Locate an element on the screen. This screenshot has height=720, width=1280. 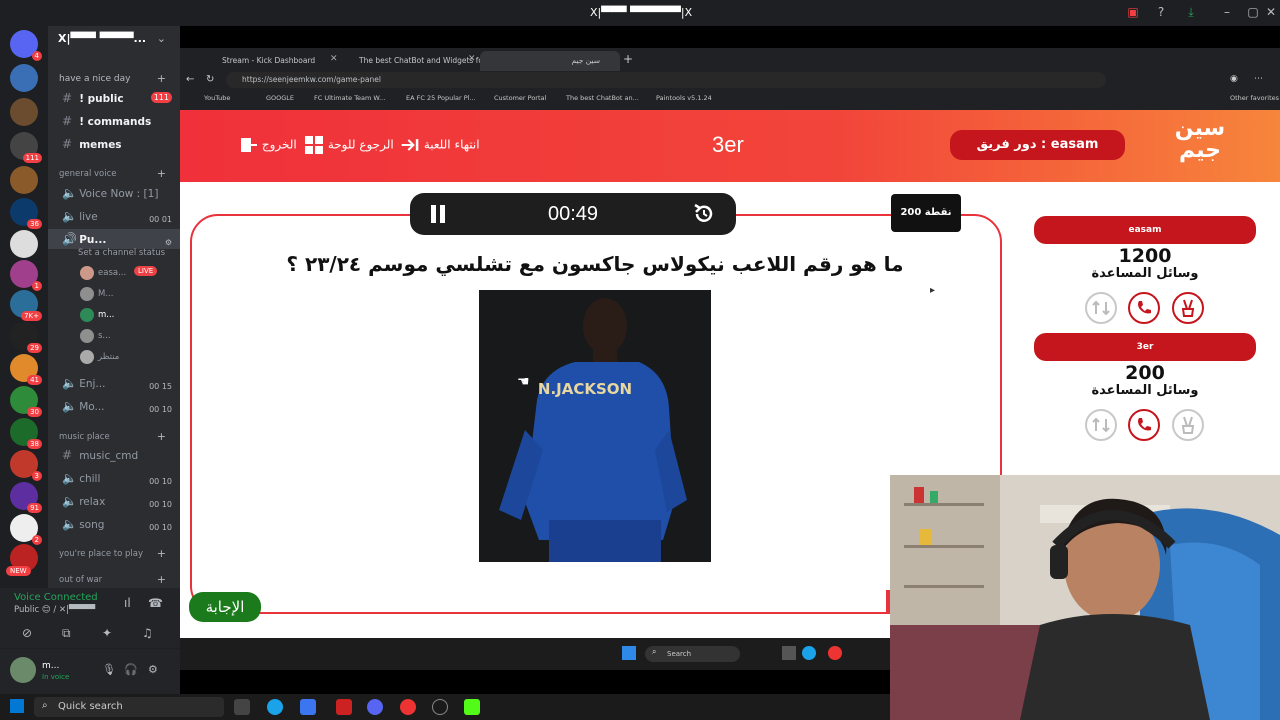
voice-channel-live: 🔈 live 00 01 is located at coordinates (114, 216).